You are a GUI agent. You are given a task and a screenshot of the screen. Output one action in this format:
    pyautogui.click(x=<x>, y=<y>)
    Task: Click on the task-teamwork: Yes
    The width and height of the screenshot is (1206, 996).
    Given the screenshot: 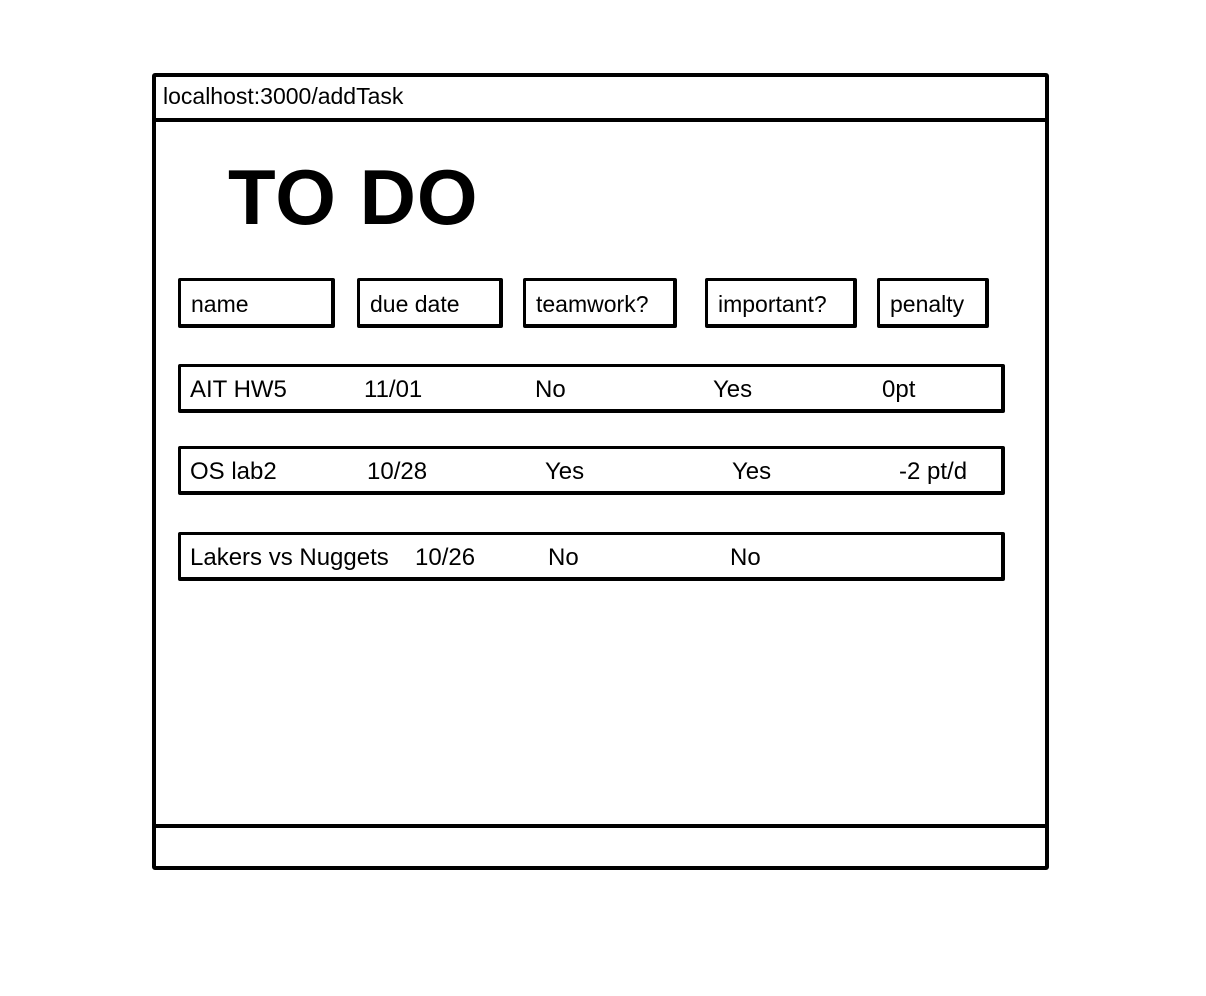 What is the action you would take?
    pyautogui.click(x=565, y=471)
    